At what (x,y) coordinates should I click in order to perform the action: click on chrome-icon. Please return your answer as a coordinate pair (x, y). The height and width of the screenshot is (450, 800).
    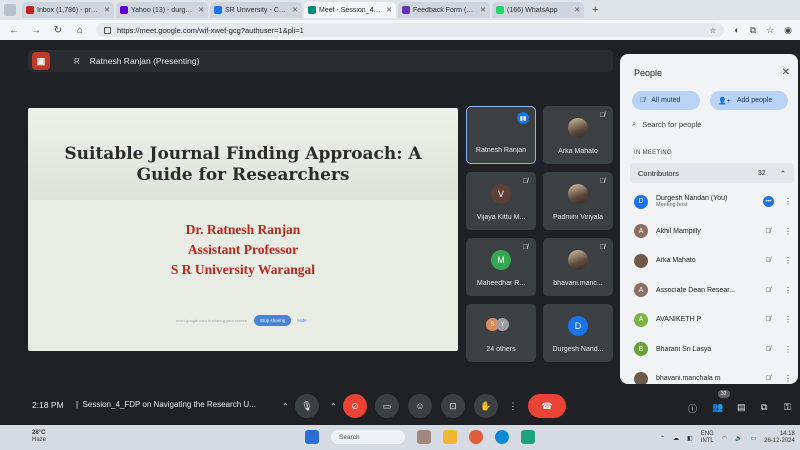
    Looking at the image, I should click on (476, 437).